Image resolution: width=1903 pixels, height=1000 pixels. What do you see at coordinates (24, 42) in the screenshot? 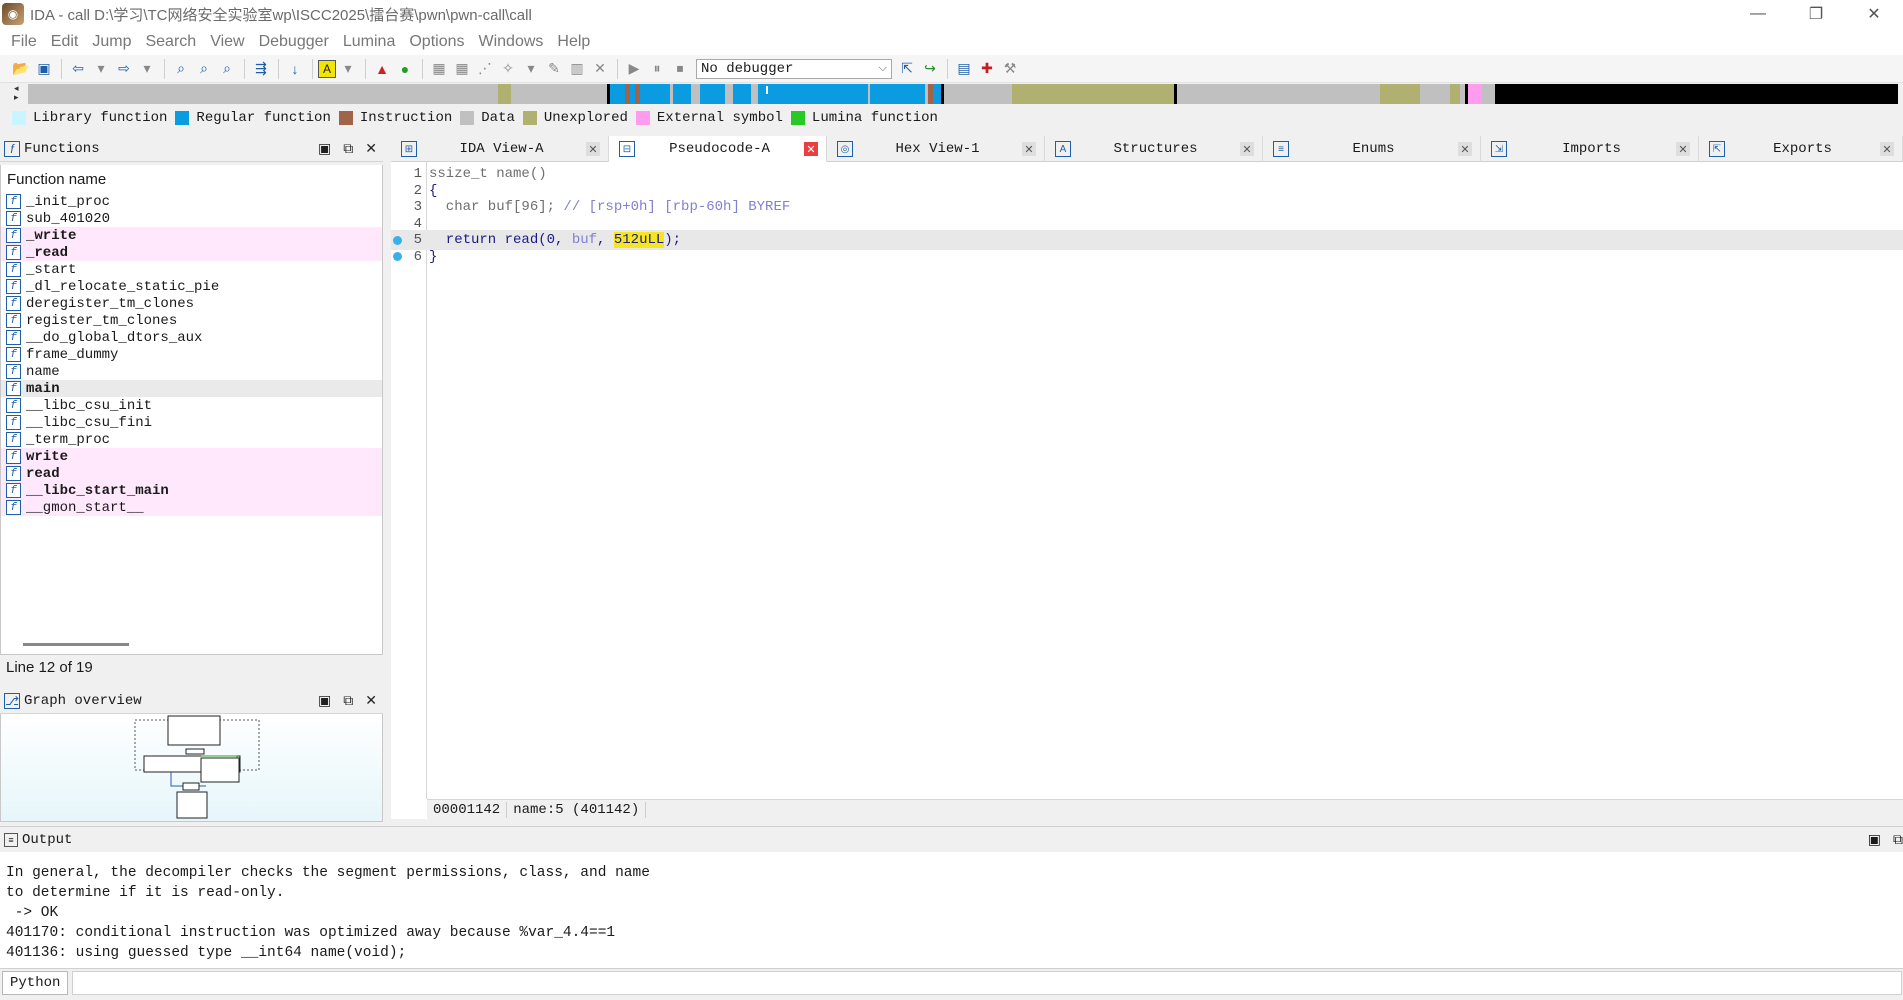
I see `menu-file: File` at bounding box center [24, 42].